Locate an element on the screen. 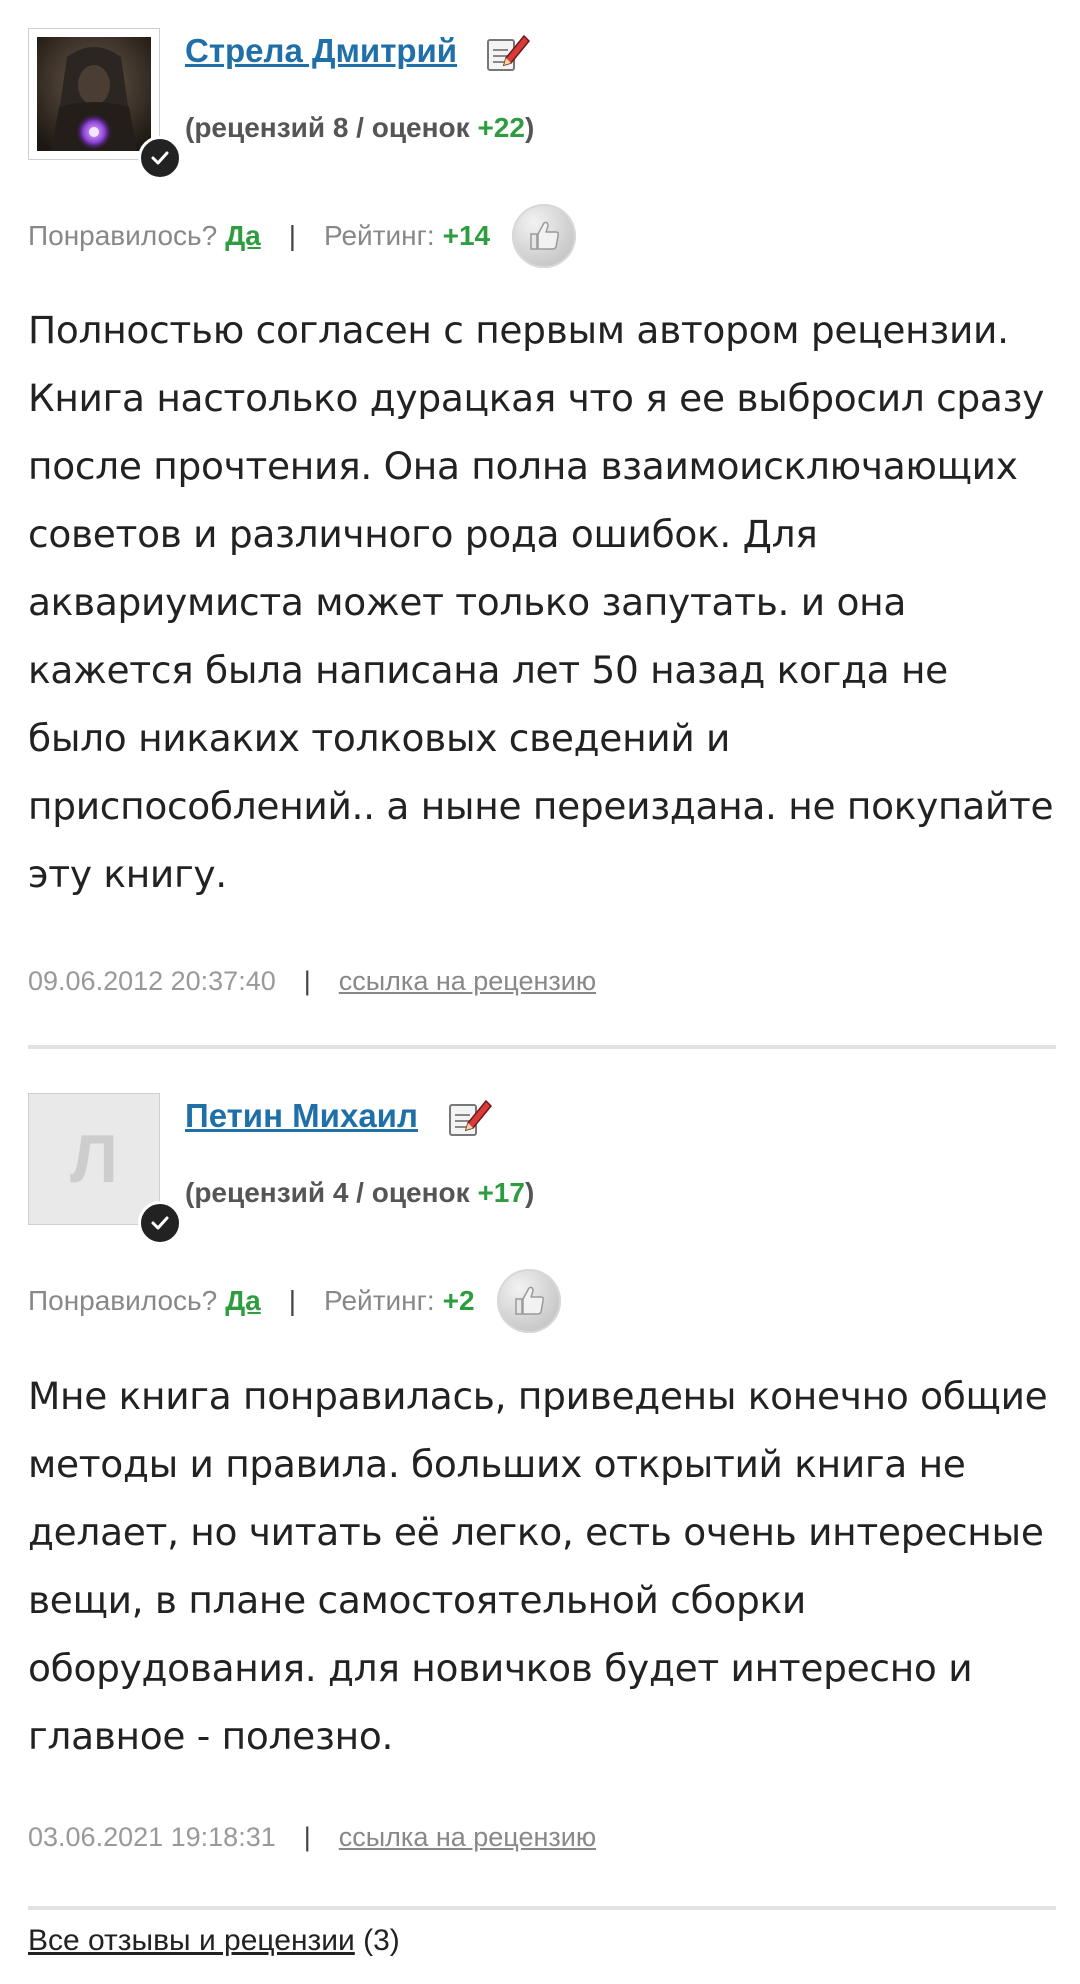  avatar-image is located at coordinates (94, 94).